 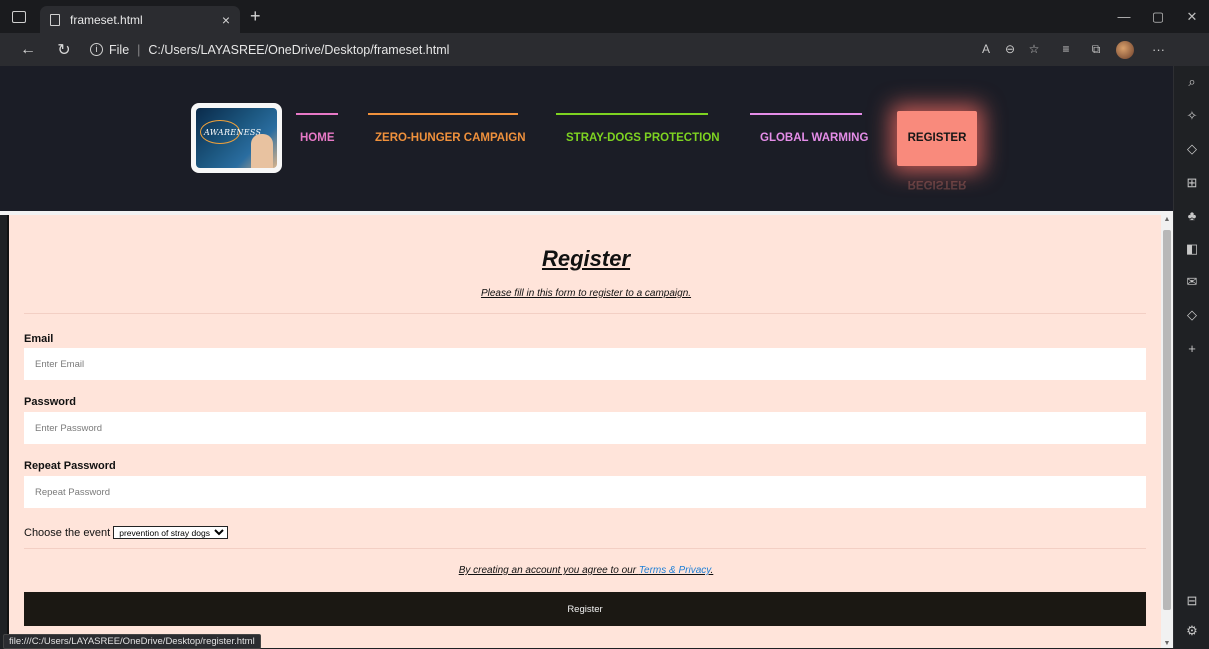 I want to click on tab-bar: frameset.html × + — ▢ ✕, so click(x=604, y=16).